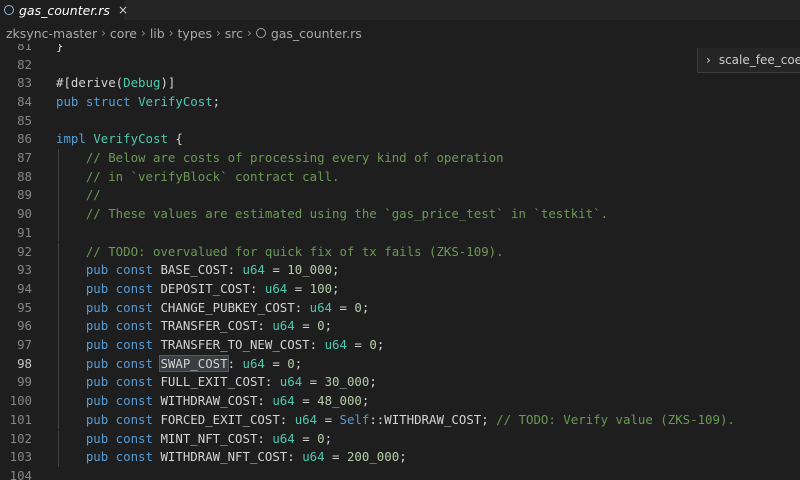 The height and width of the screenshot is (480, 800). I want to click on code-line: 88 // in `verifyBlock` contract call., so click(400, 177).